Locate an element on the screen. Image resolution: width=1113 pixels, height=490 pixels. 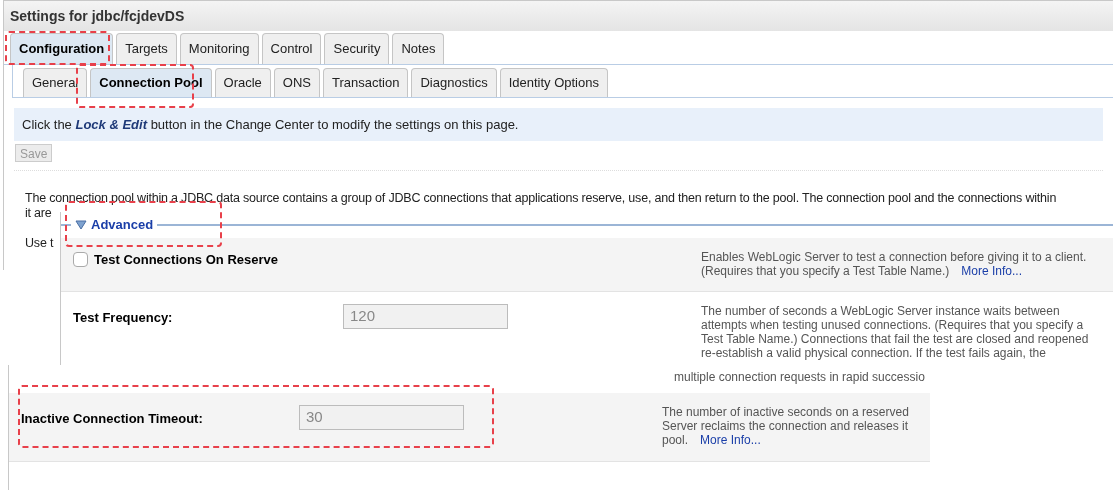
tab: Transaction is located at coordinates (366, 82).